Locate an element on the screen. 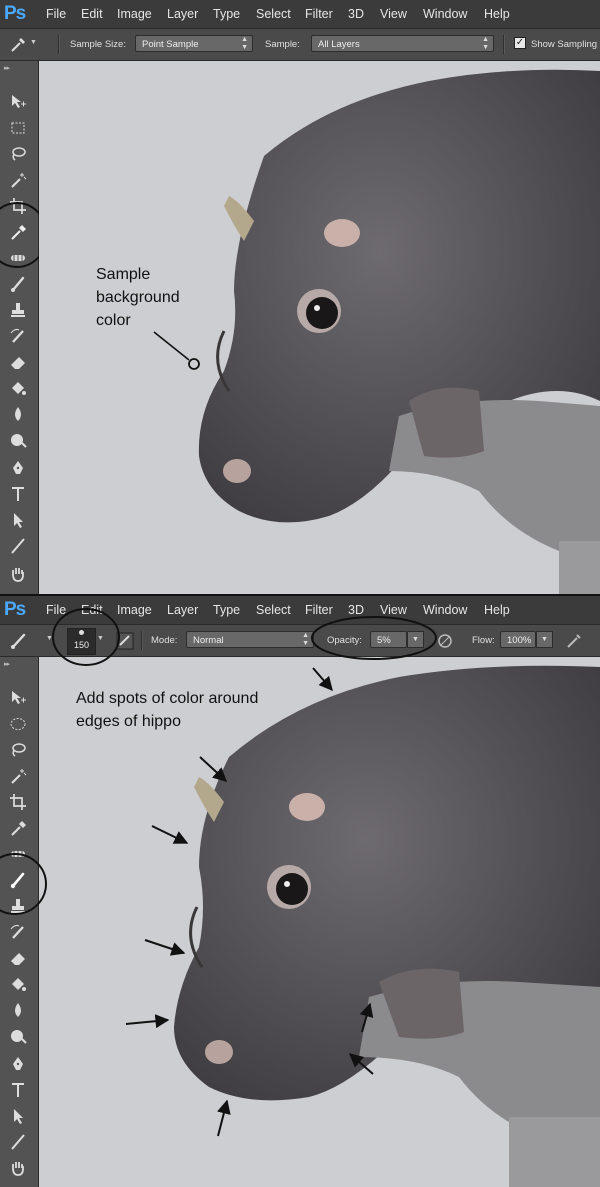 The height and width of the screenshot is (1187, 600). annotation-text: Sample background color is located at coordinates (138, 297).